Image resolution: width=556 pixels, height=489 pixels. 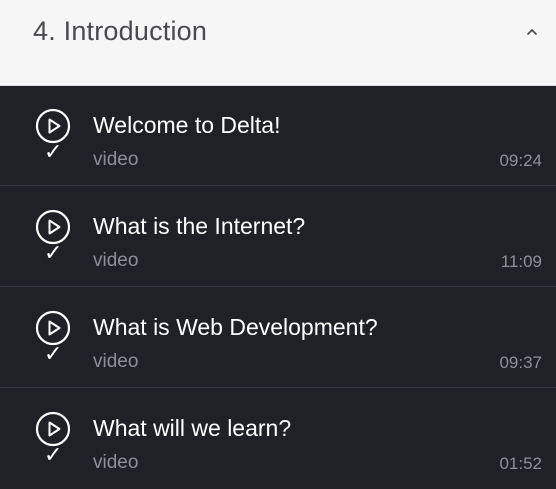 What do you see at coordinates (532, 32) in the screenshot?
I see `chevron-up-icon` at bounding box center [532, 32].